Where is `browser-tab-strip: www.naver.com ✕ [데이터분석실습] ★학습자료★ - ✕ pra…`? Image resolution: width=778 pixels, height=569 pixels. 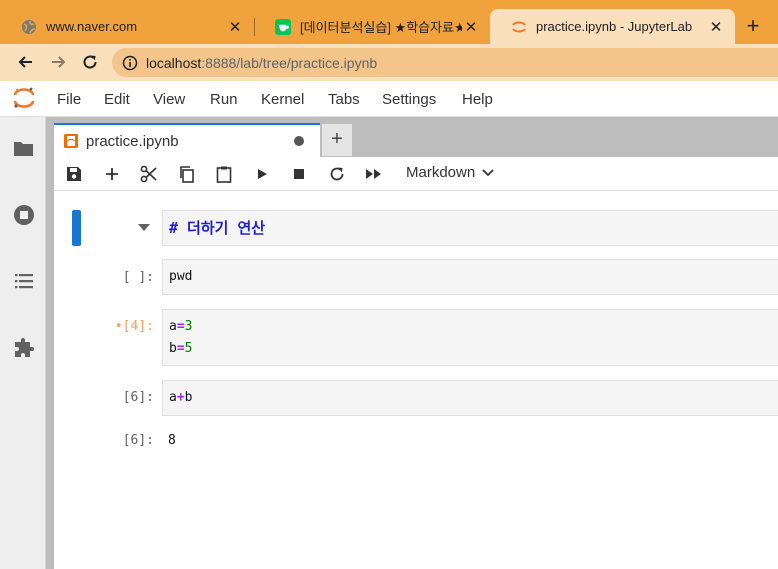 browser-tab-strip: www.naver.com ✕ [데이터분석실습] ★학습자료★ - ✕ pra… is located at coordinates (389, 22).